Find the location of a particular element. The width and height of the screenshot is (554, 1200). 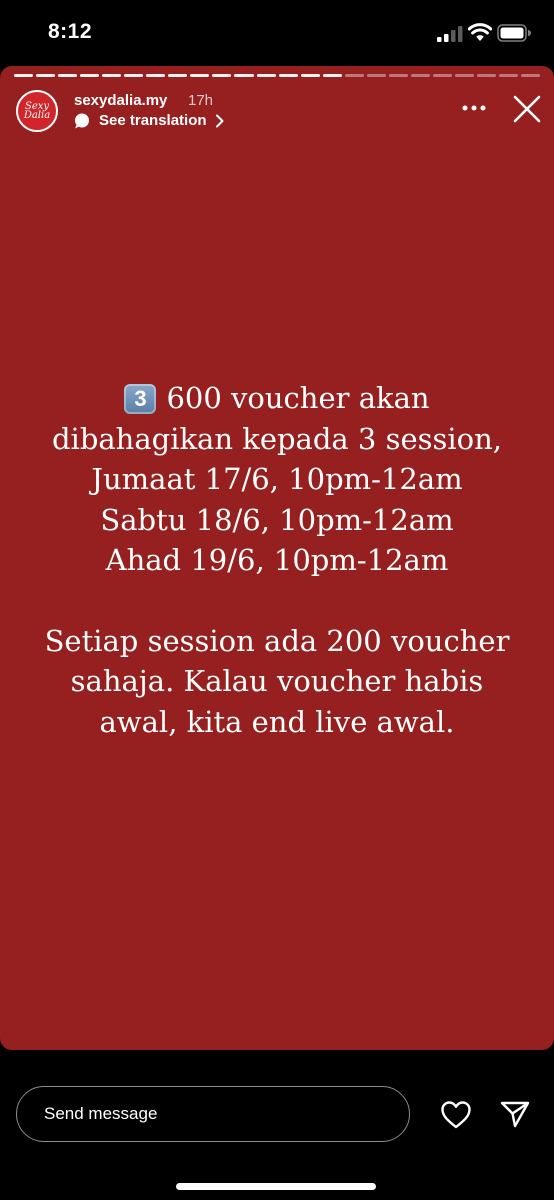

story-progress-bar is located at coordinates (277, 75).